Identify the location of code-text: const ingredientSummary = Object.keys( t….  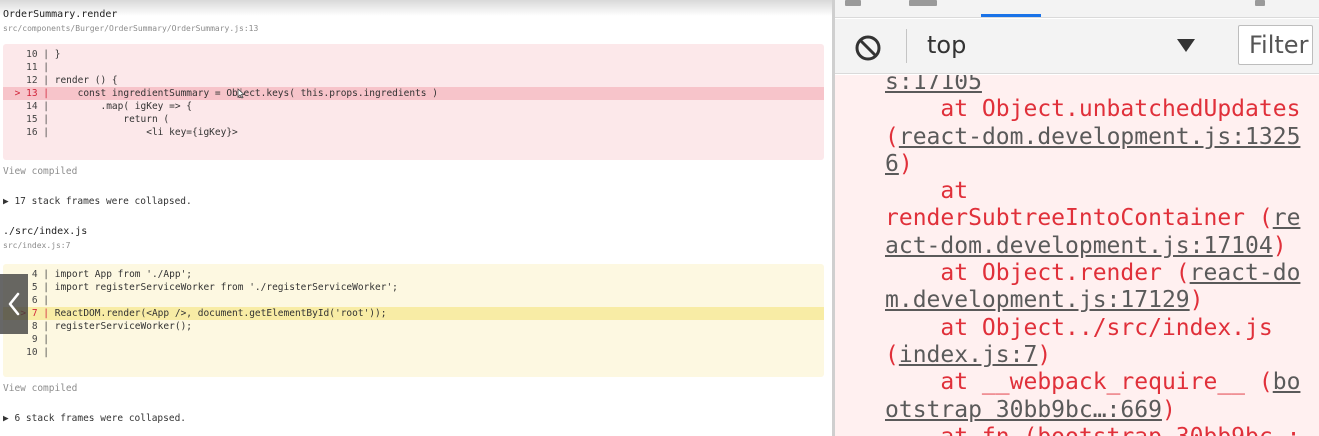
(246, 93).